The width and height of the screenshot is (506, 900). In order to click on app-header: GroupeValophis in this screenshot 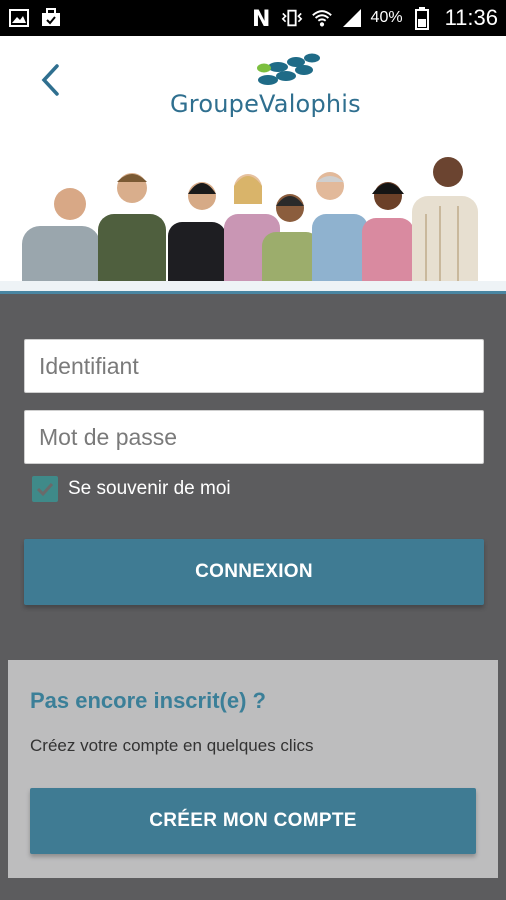, I will do `click(253, 96)`.